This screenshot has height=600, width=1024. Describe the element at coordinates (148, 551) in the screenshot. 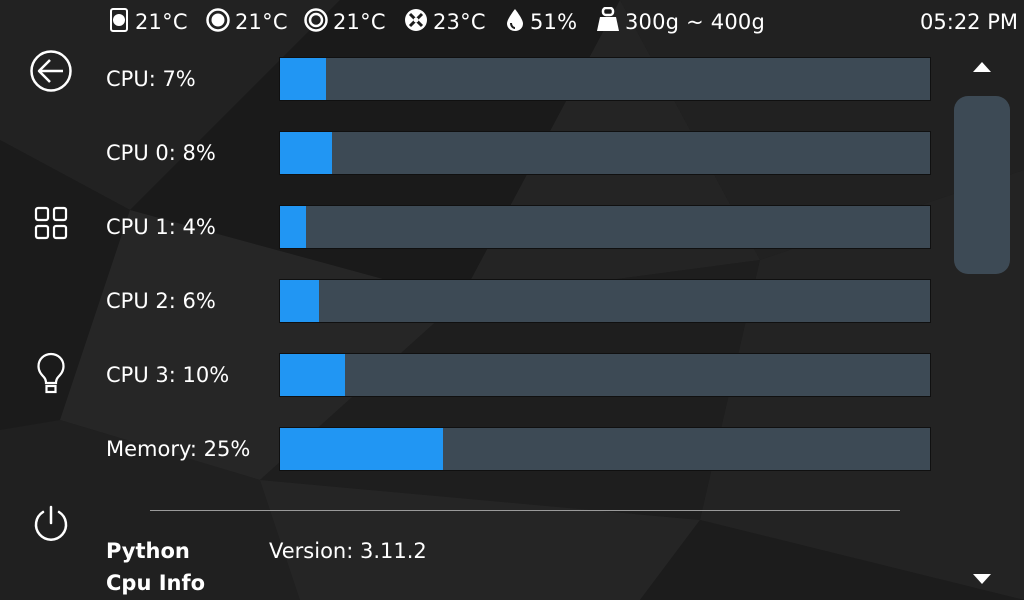

I see `python-label: Python` at that location.